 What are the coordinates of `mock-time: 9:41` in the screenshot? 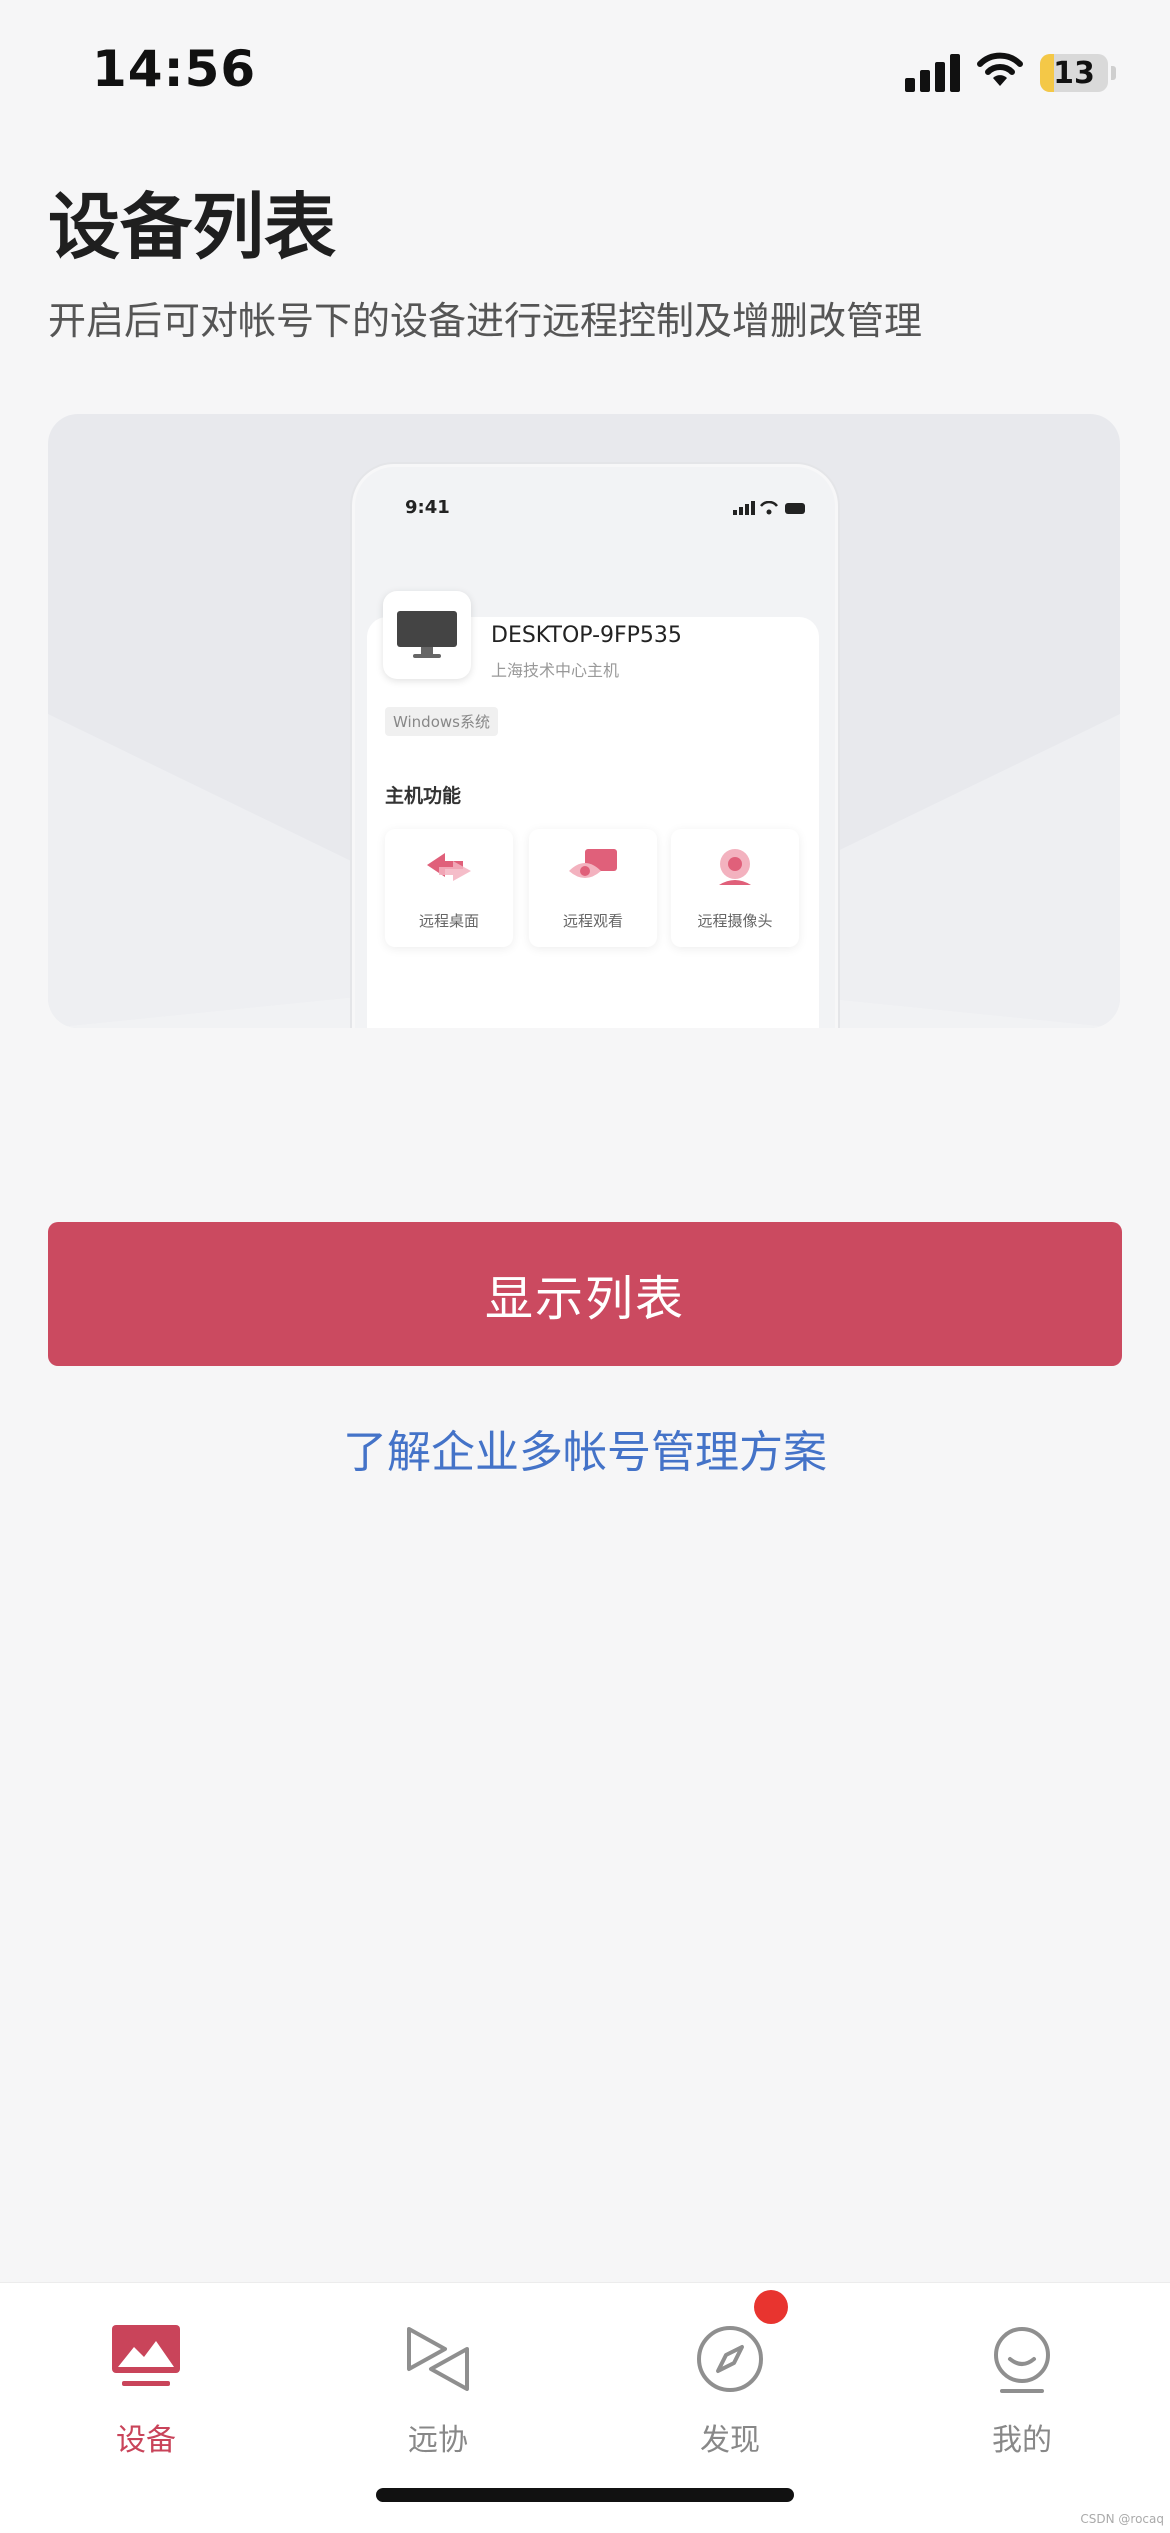 It's located at (427, 507).